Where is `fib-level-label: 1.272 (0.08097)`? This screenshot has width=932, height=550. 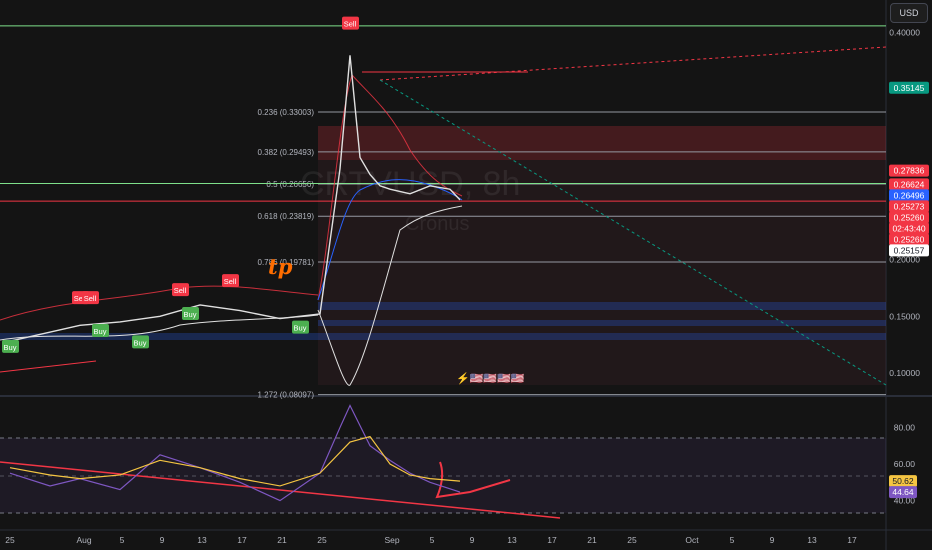 fib-level-label: 1.272 (0.08097) is located at coordinates (286, 395).